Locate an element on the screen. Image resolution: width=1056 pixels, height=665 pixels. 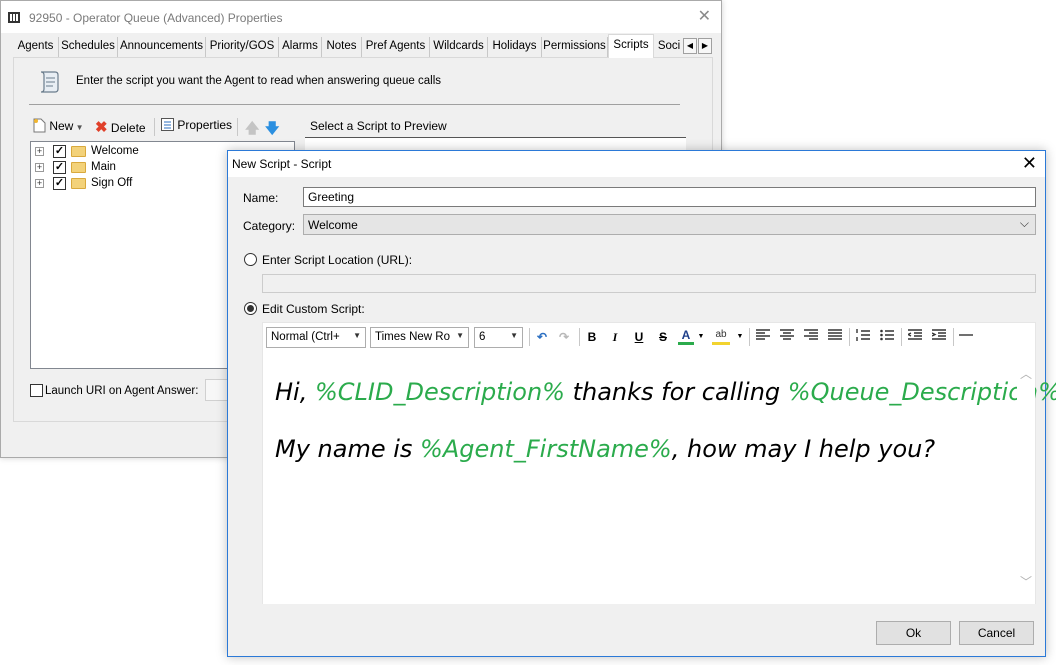
font-size-dropdown: 6 ▼ is located at coordinates (498, 337).